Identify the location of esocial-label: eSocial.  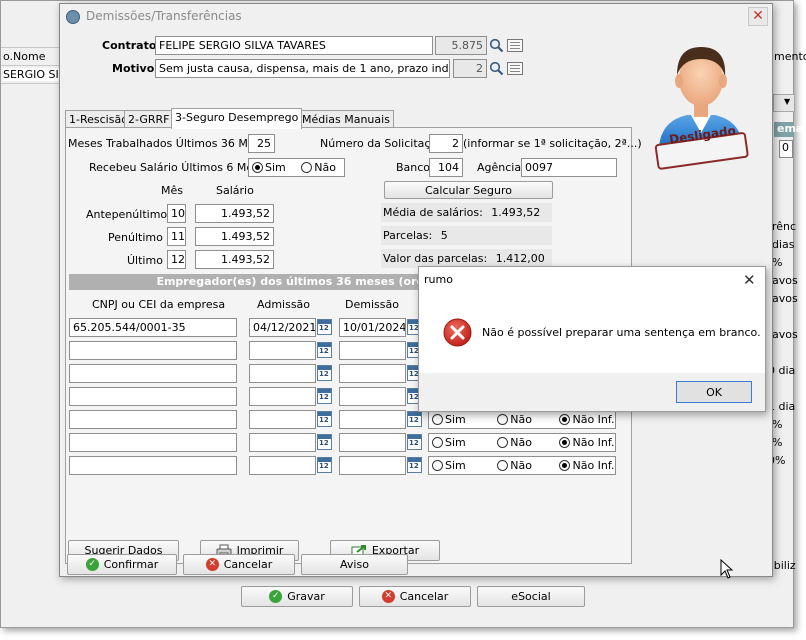
(531, 596).